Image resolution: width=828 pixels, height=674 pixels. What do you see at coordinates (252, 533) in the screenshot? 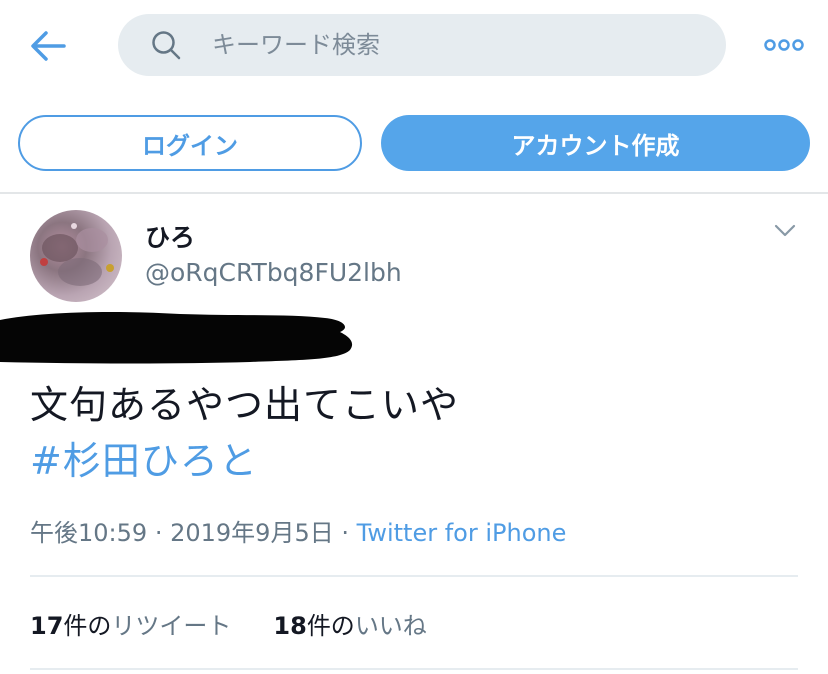
I see `tweet-date: 2019年9月5日` at bounding box center [252, 533].